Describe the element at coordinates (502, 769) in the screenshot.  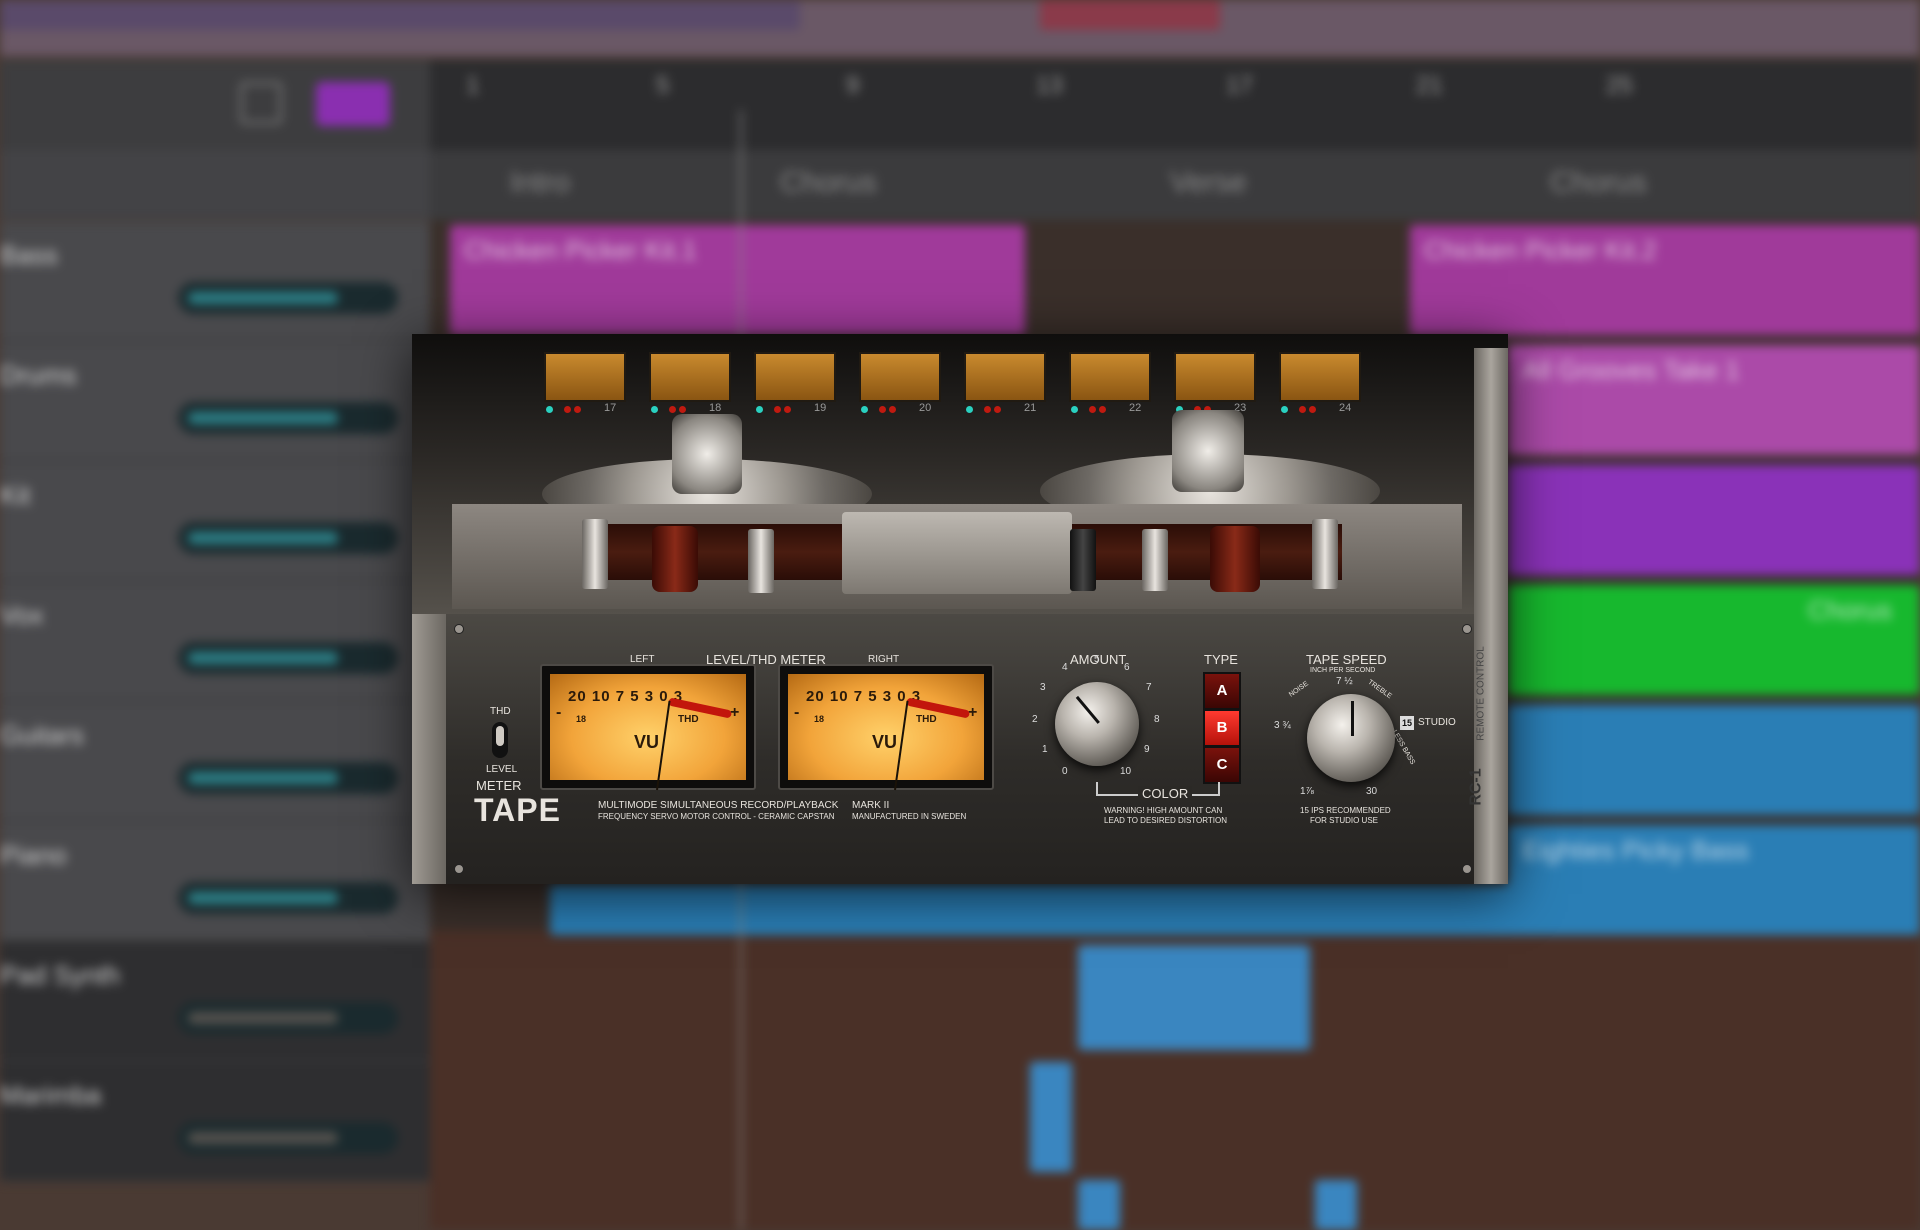
I see `meter-switch-level-label: LEVEL` at that location.